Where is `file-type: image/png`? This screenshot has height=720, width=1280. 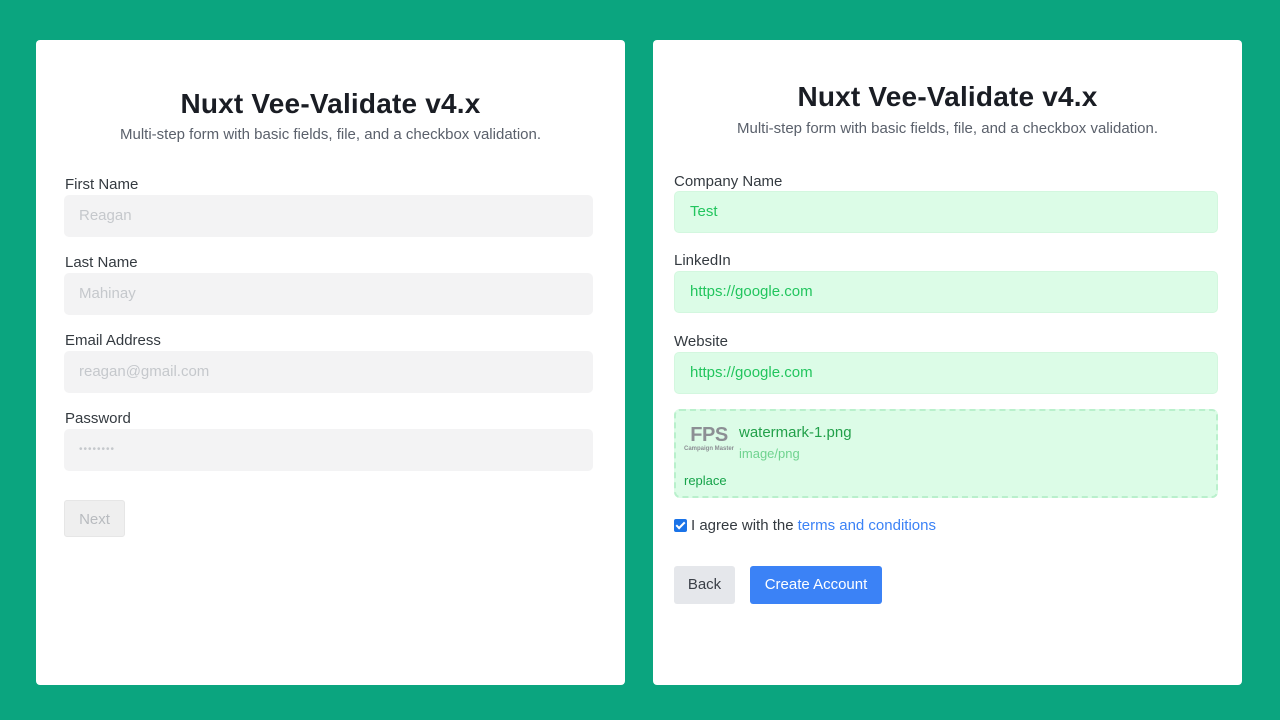
file-type: image/png is located at coordinates (769, 453).